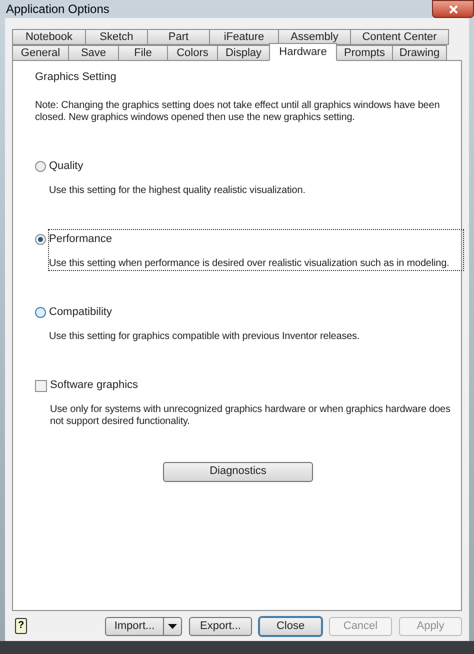 Image resolution: width=474 pixels, height=654 pixels. Describe the element at coordinates (238, 112) in the screenshot. I see `note-text: Note: Changing the graphics setting does not take effect until all graphics windows have been closed. New graphics windows opened then use the new graphics setting.` at that location.